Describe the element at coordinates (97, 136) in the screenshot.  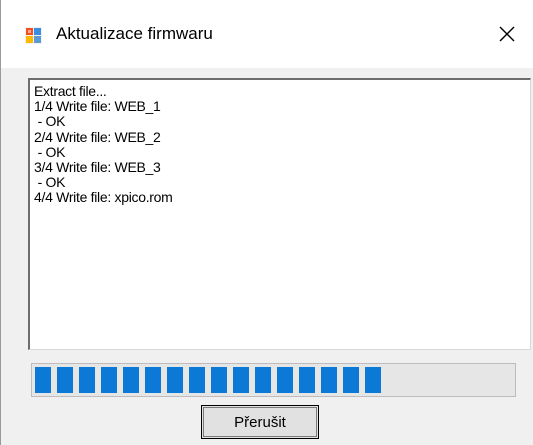
I see `log-line: 2/4 Write file: WEB_2` at that location.